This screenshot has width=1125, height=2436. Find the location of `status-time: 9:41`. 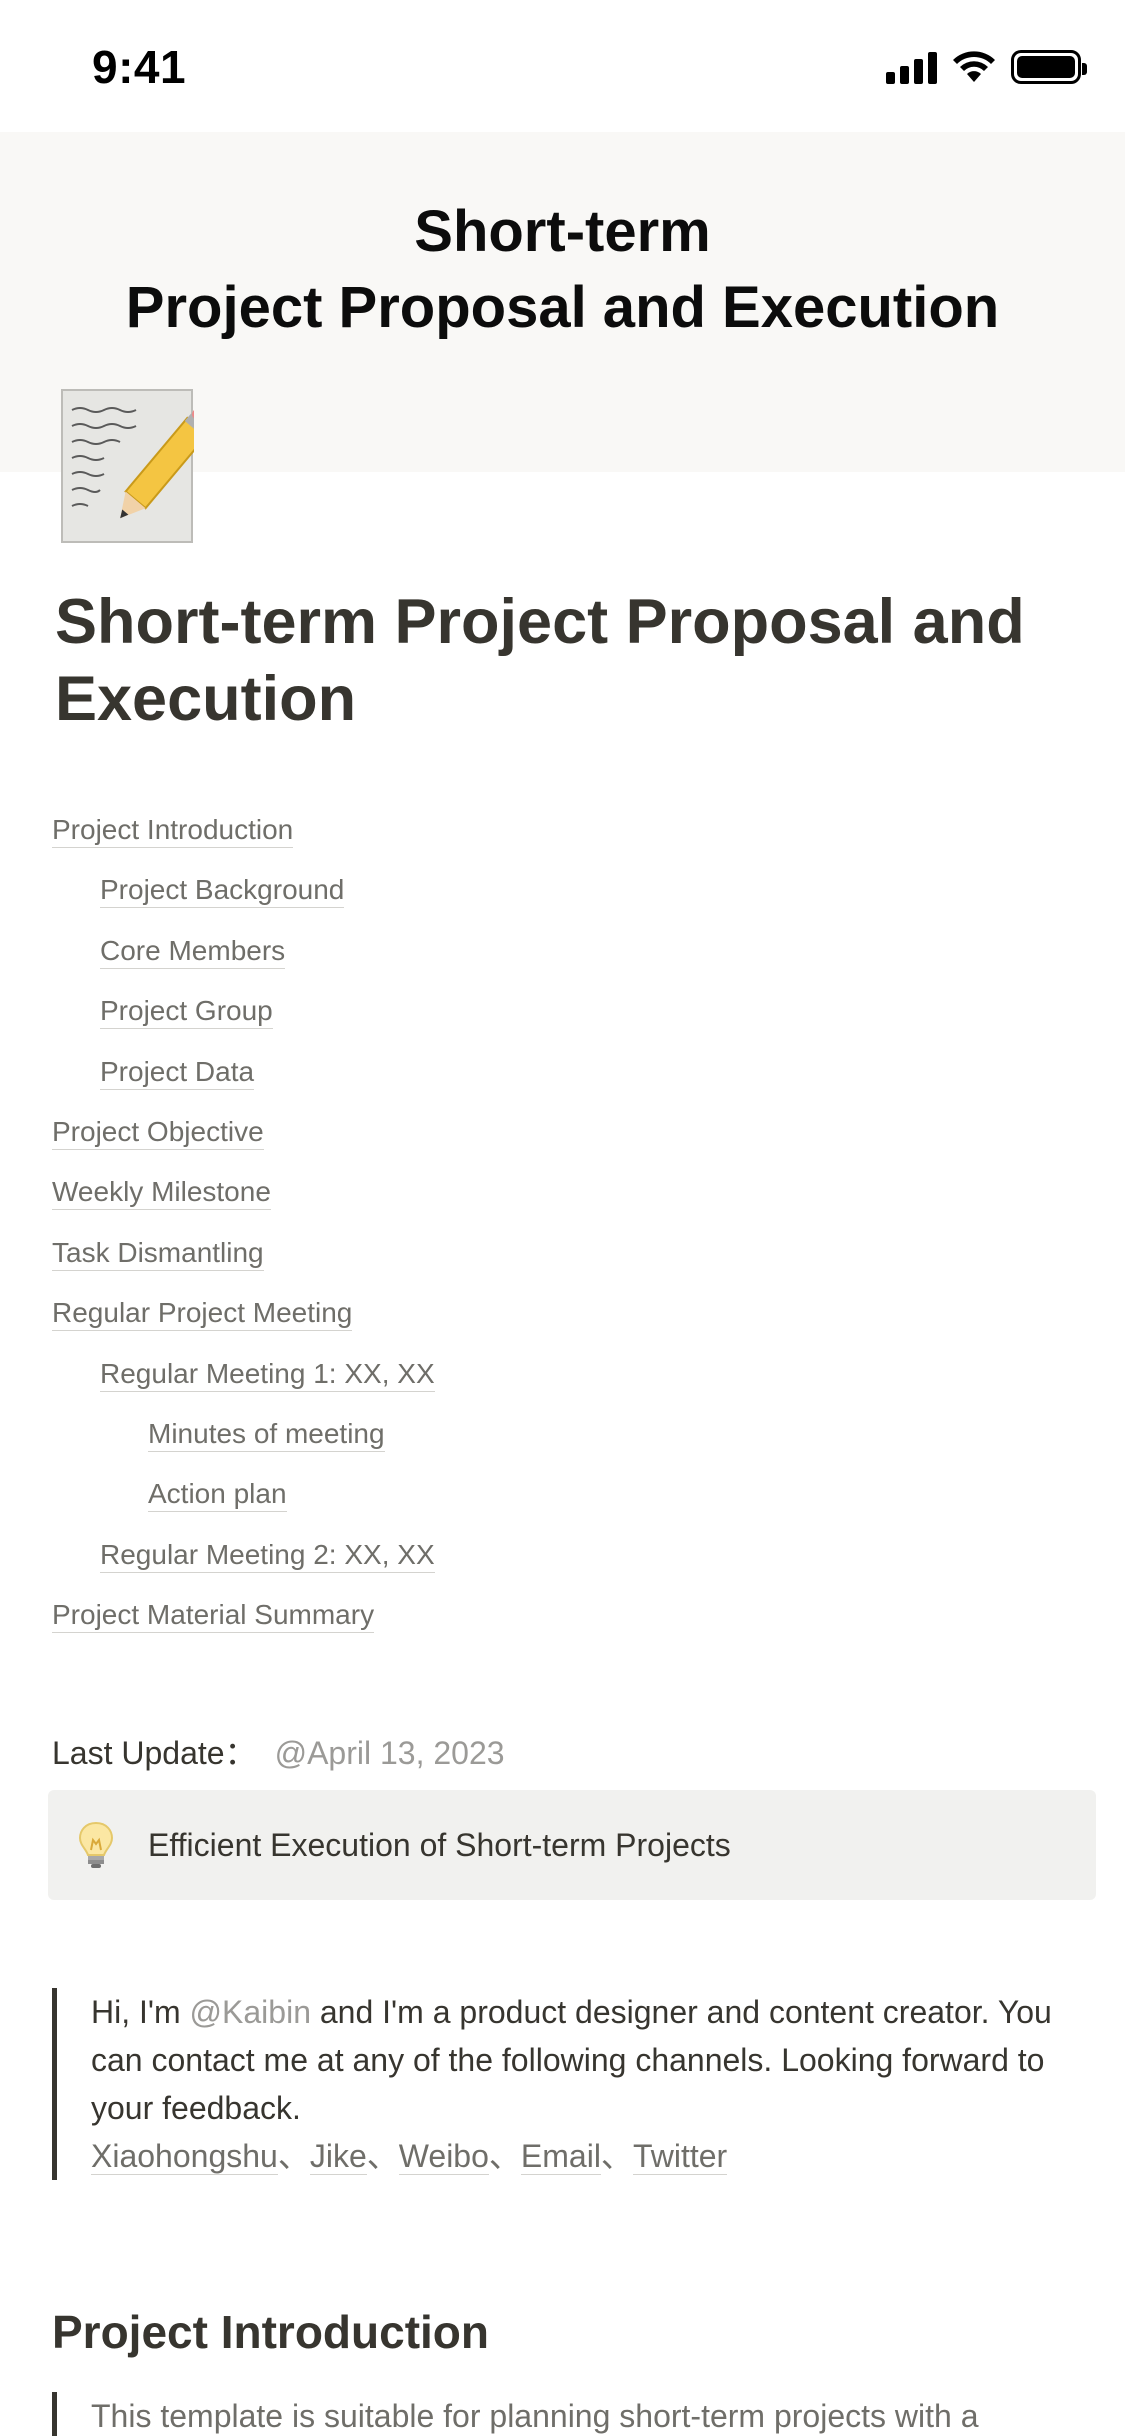

status-time: 9:41 is located at coordinates (139, 67).